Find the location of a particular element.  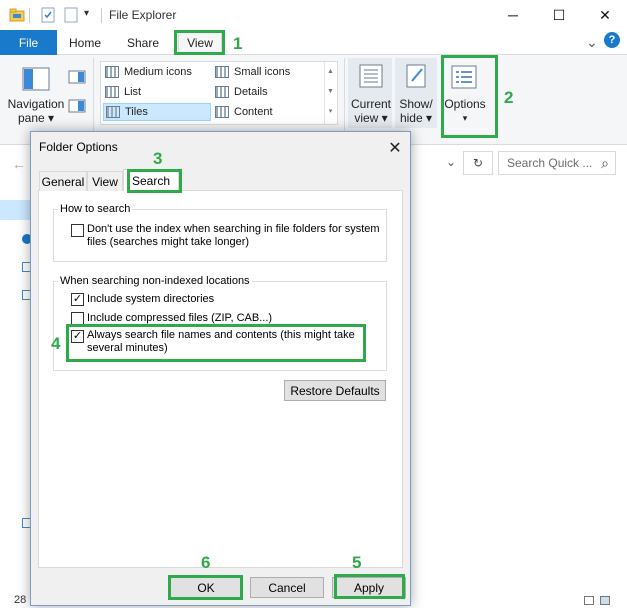

maximize-button: ☐ is located at coordinates (559, 15).